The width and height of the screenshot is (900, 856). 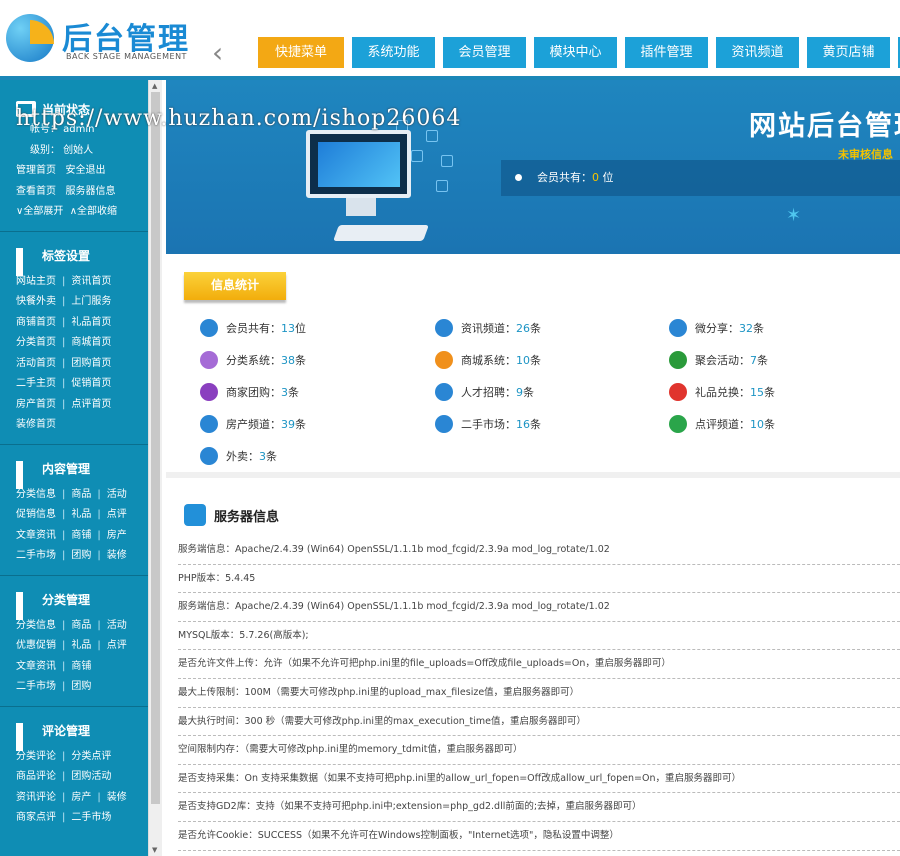 I want to click on tab-system: 系统功能, so click(x=393, y=52).